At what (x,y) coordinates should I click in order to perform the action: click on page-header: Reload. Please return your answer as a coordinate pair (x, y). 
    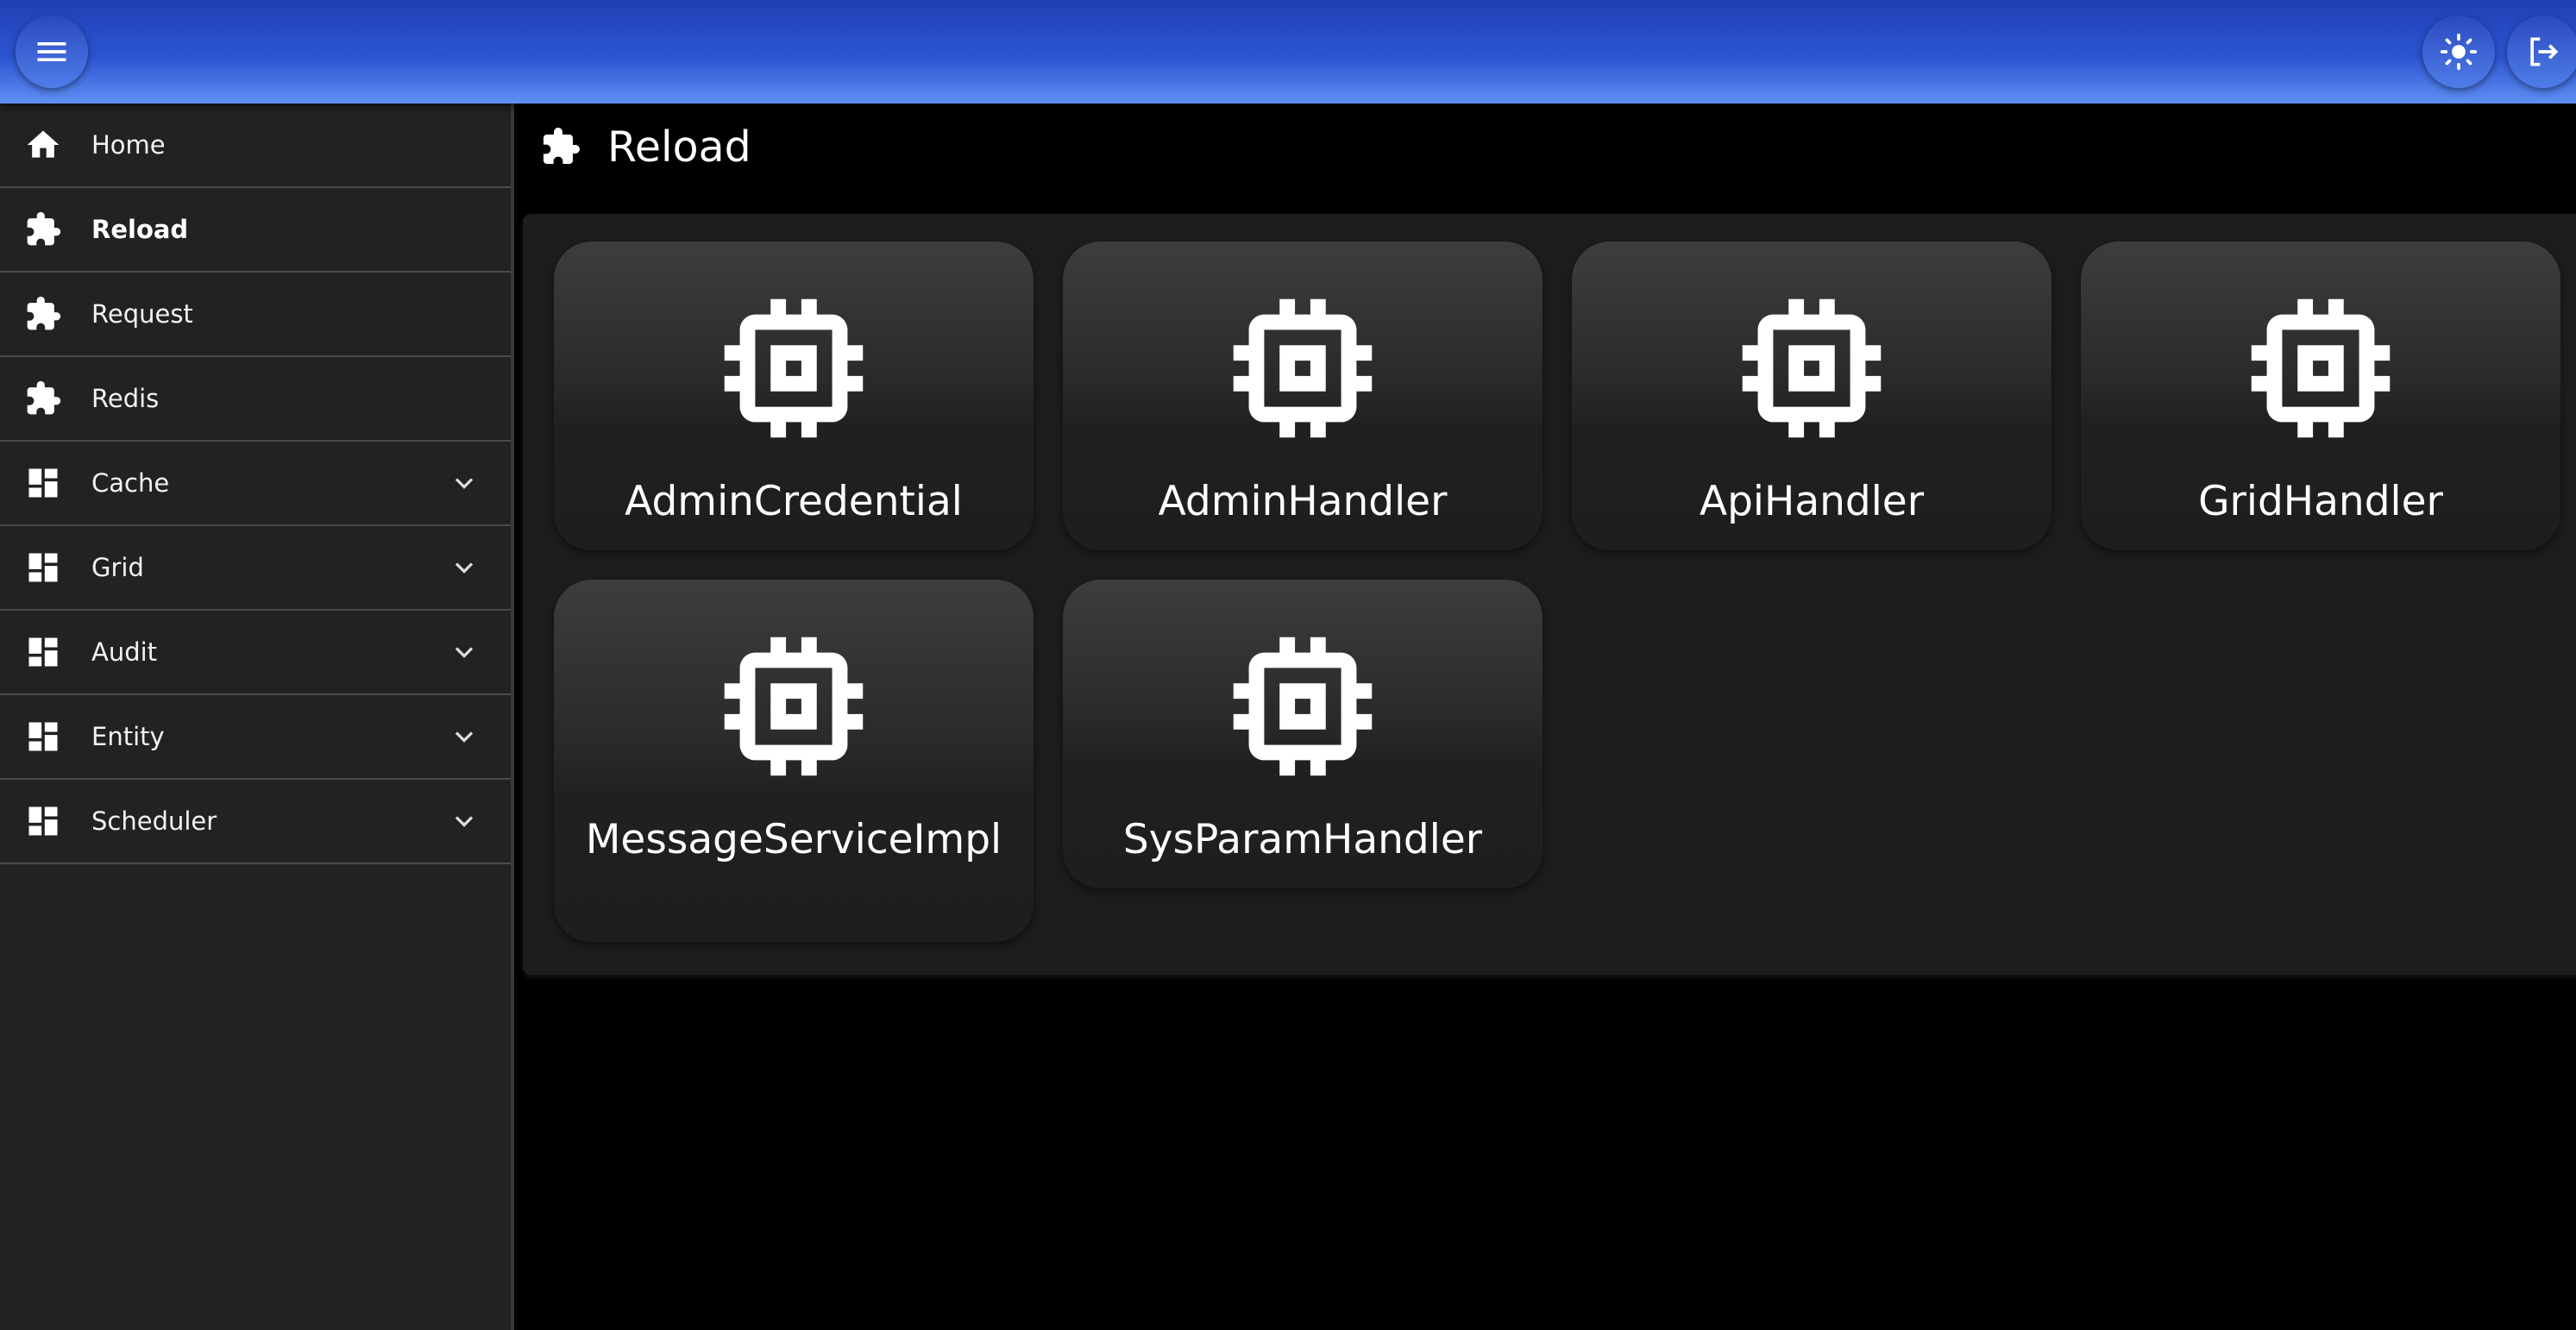
    Looking at the image, I should click on (645, 147).